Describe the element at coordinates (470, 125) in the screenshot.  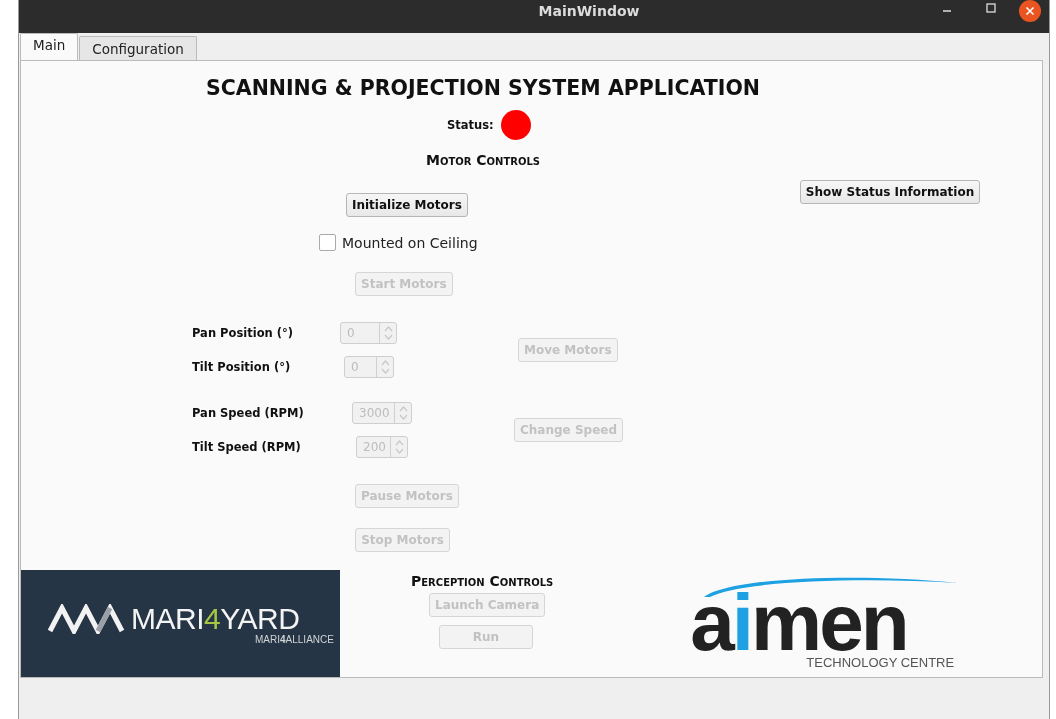
I see `status-label: Status:` at that location.